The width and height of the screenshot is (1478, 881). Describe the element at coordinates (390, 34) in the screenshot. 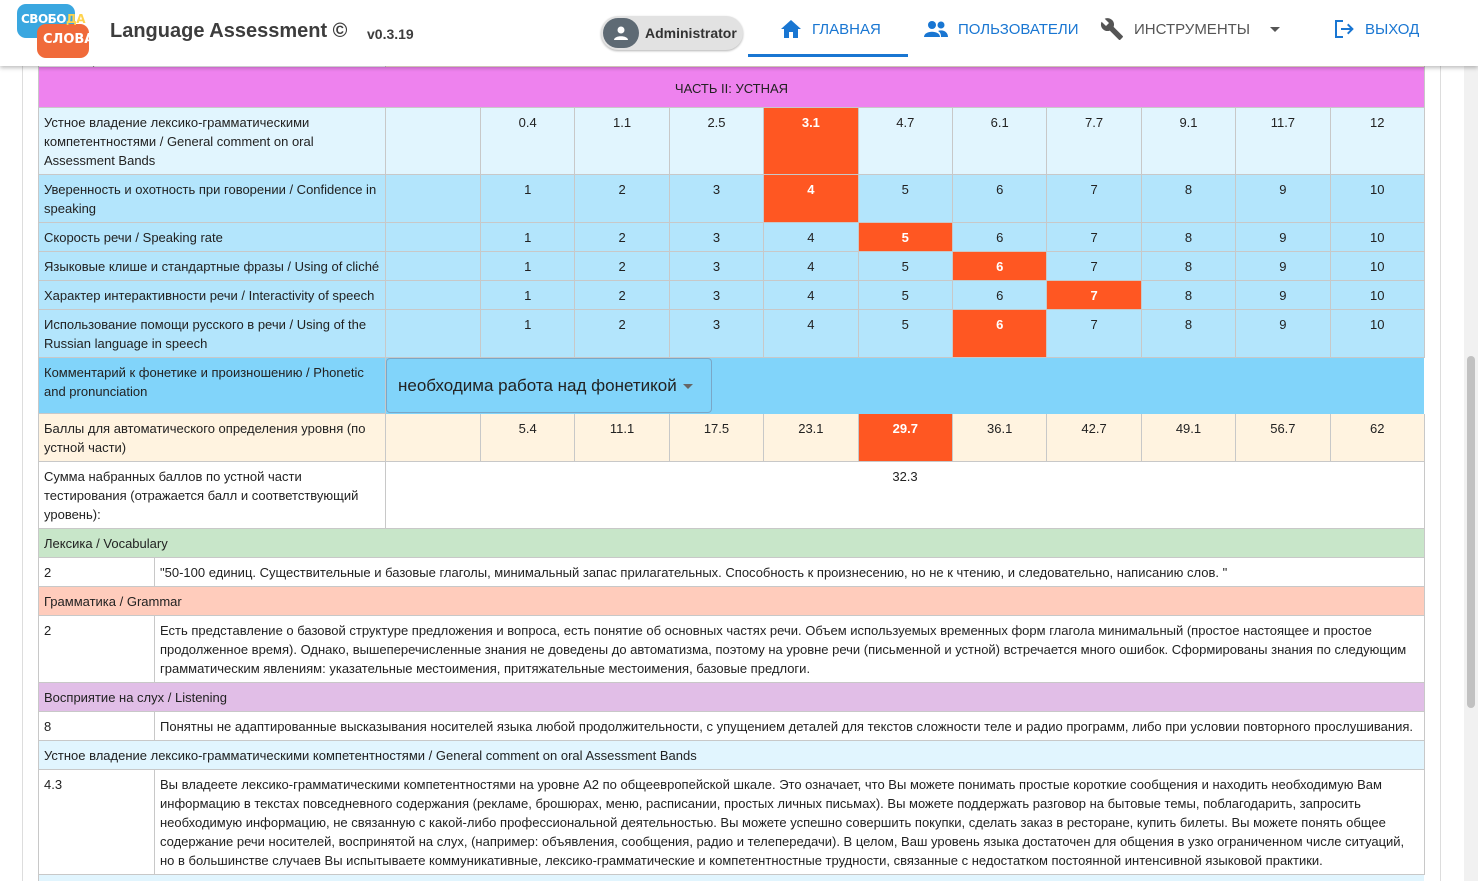

I see `app-version: v0.3.19` at that location.